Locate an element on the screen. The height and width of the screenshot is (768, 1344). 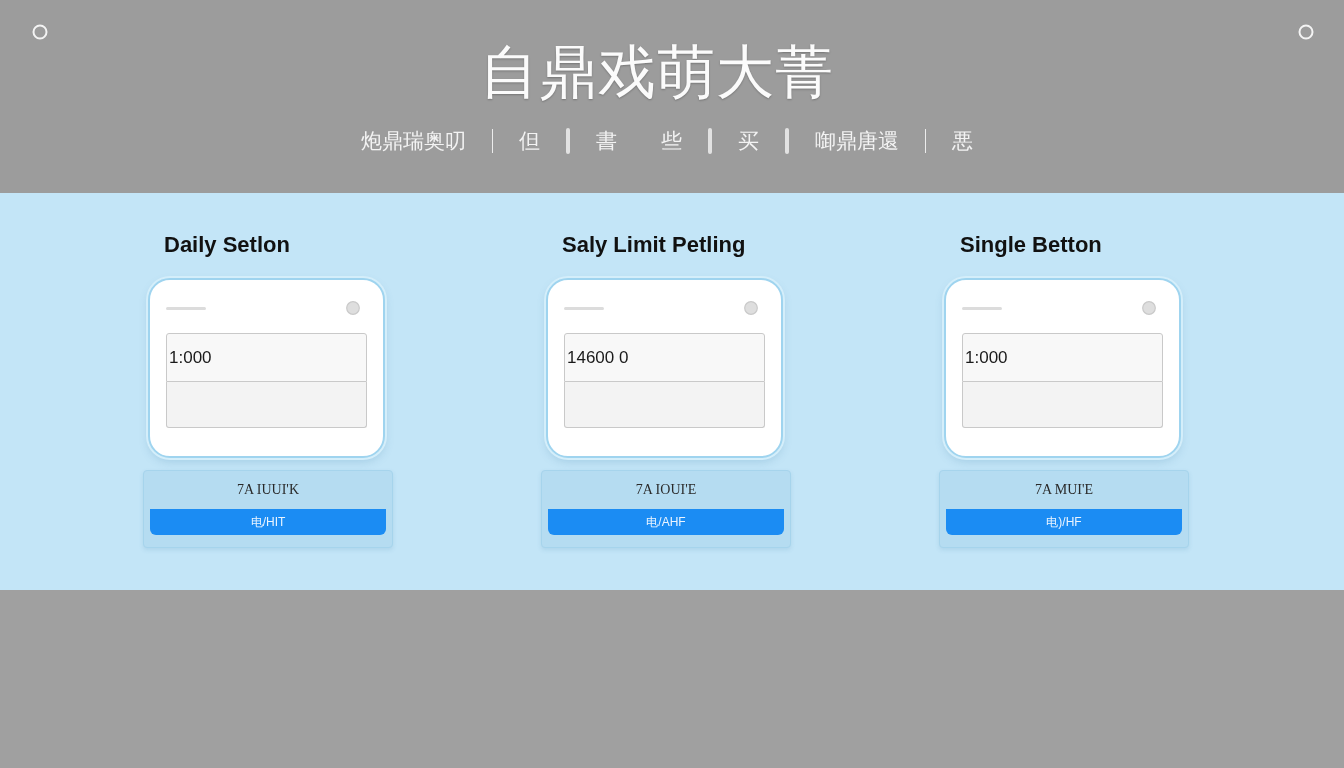
tray-label: 7A IUUI'K is located at coordinates (268, 490).